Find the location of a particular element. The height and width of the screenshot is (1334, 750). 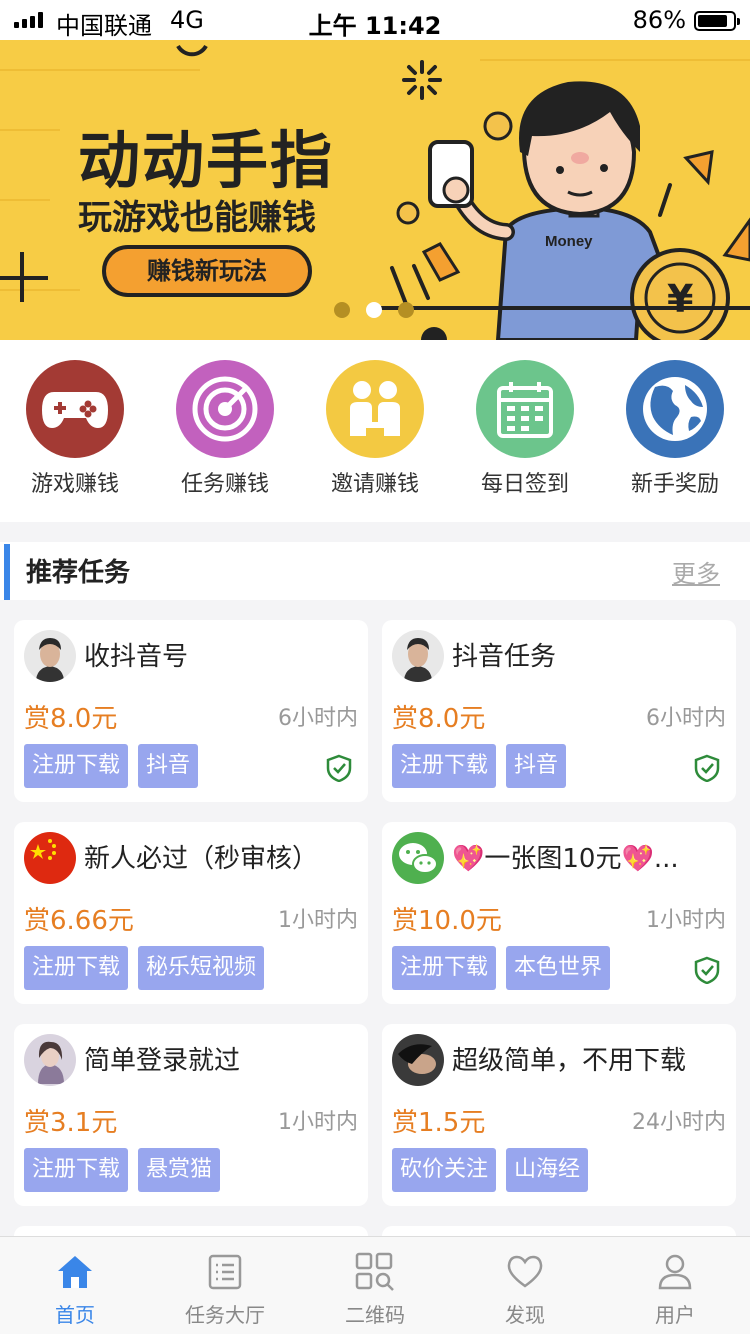

task-tag: 砍价关注 is located at coordinates (444, 1170).